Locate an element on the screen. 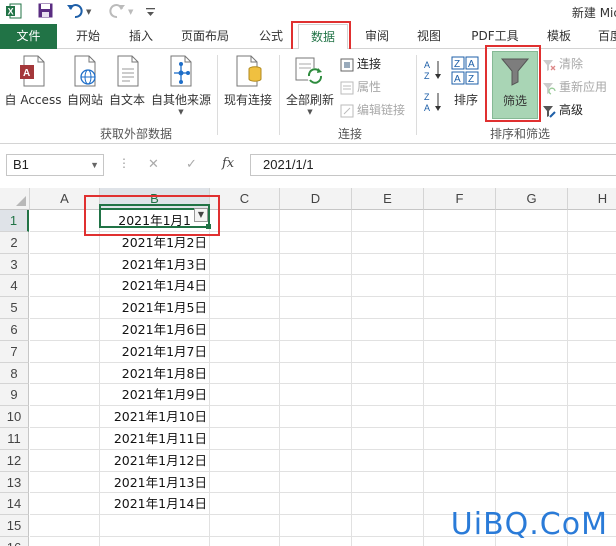  cell-d4 is located at coordinates (316, 286).